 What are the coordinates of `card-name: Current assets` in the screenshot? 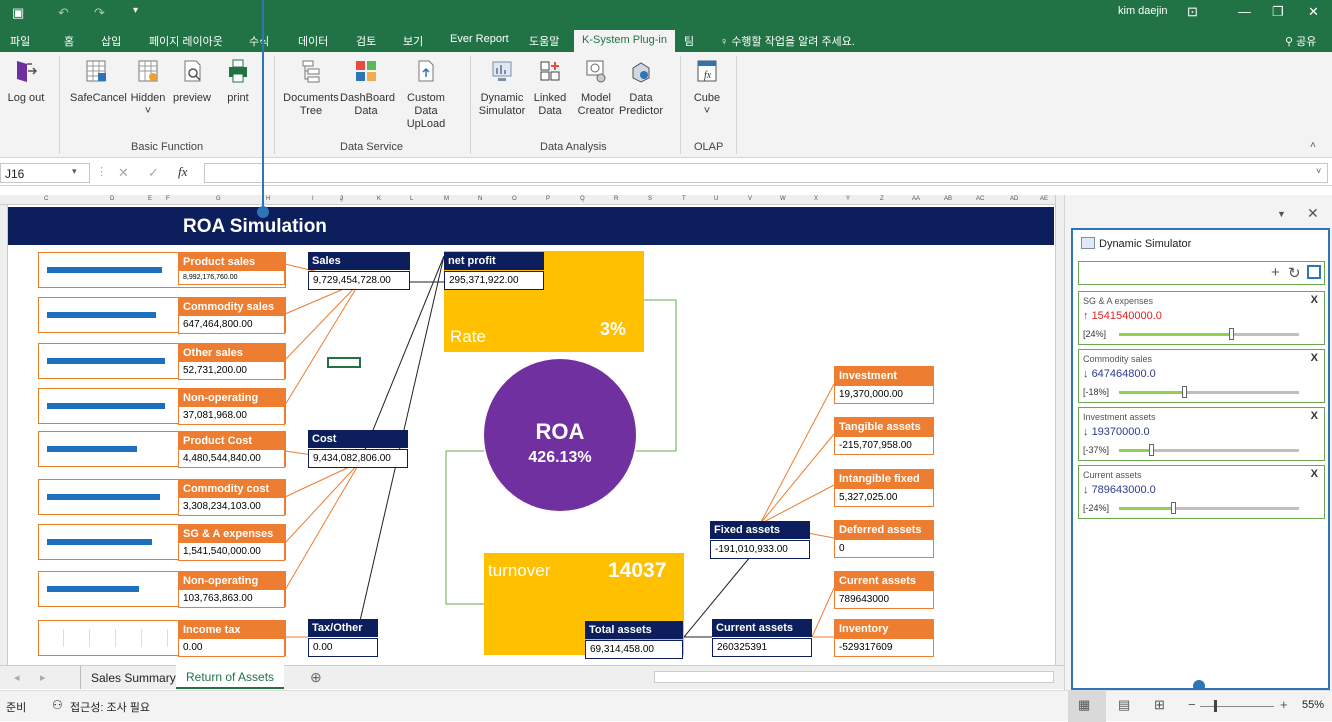 It's located at (1112, 475).